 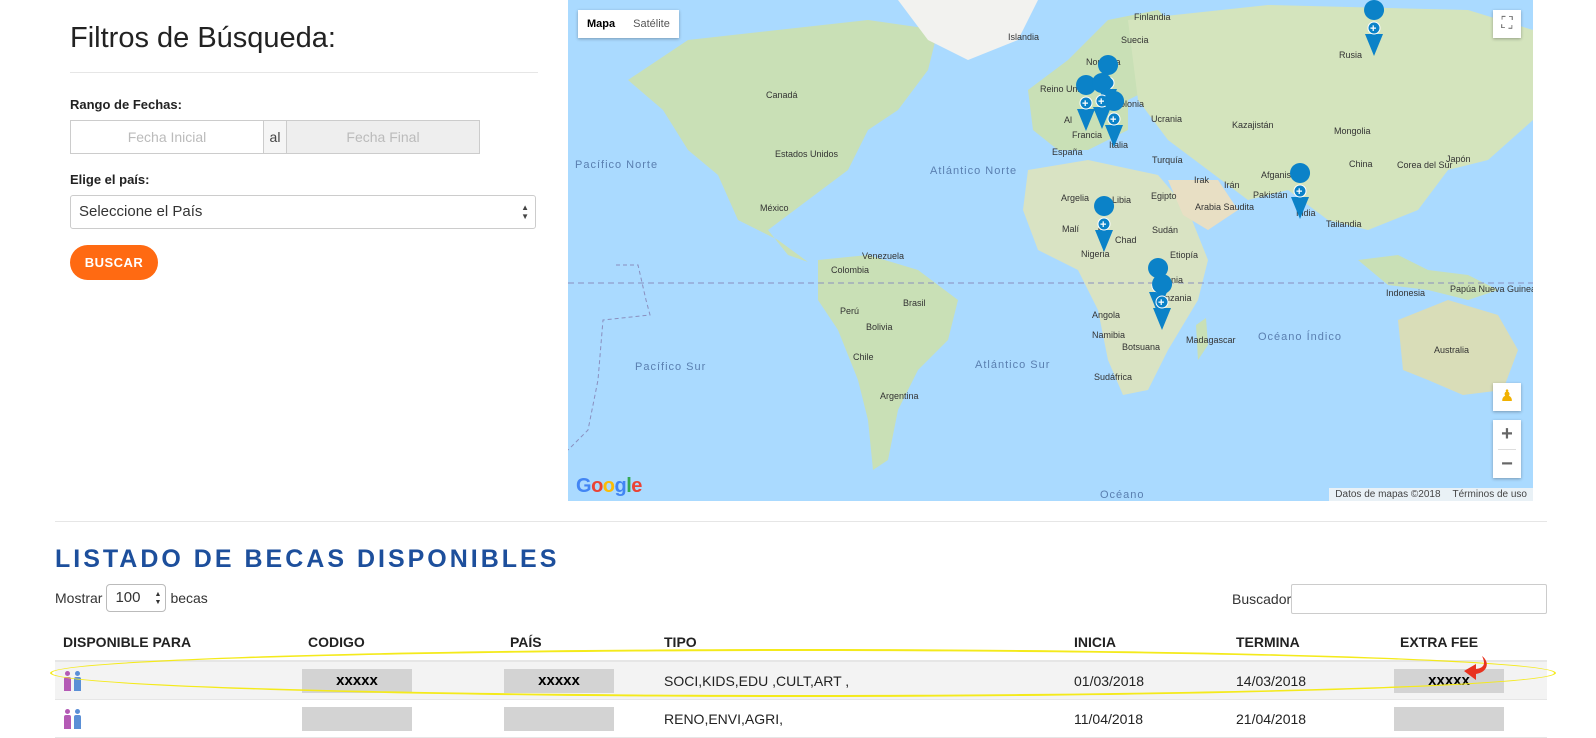 I want to click on country-label: Elige el país:, so click(x=110, y=179).